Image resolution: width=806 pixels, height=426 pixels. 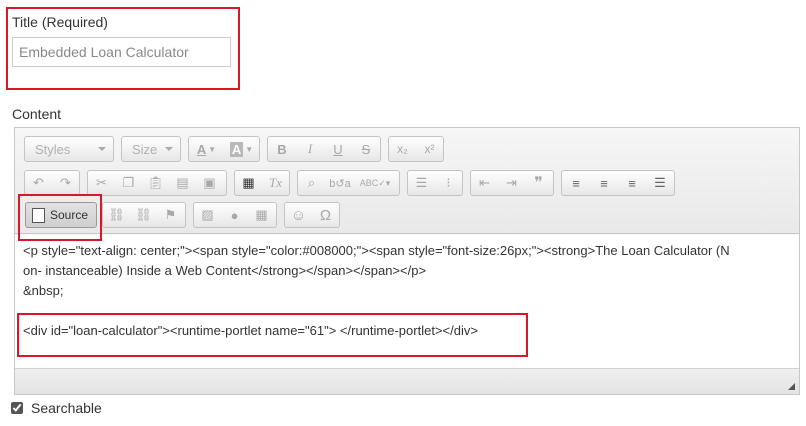 I want to click on subscript-button: x₂, so click(x=402, y=149).